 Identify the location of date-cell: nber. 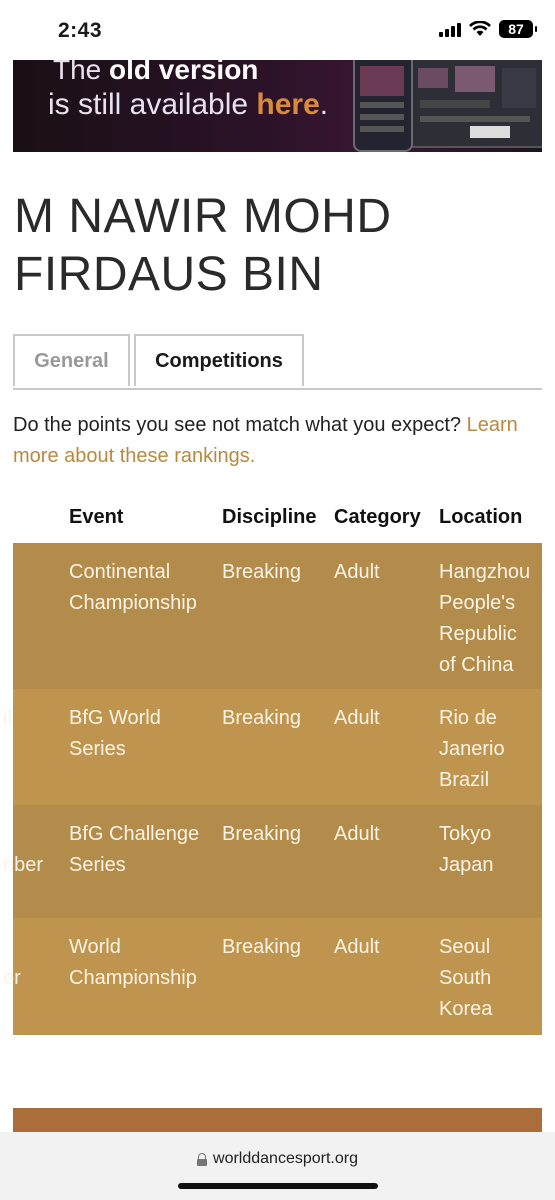
(23, 865).